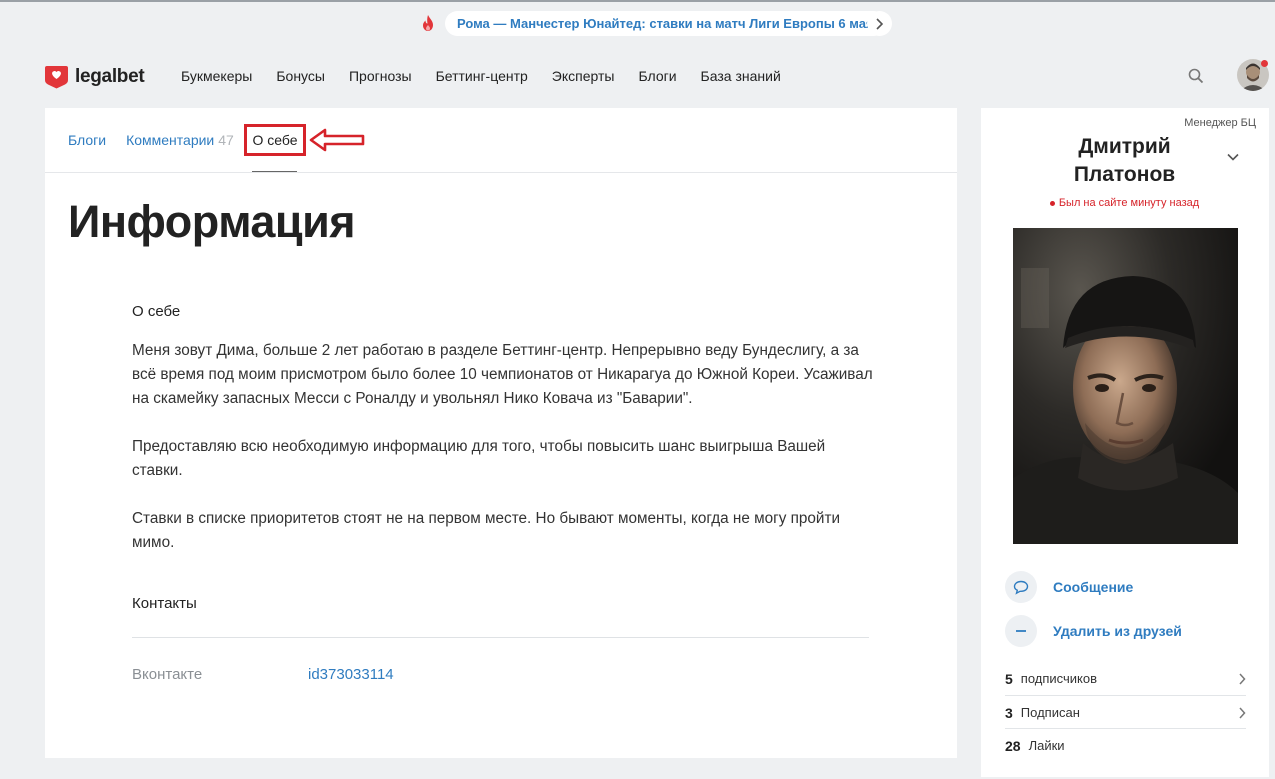 This screenshot has height=779, width=1275. I want to click on tabs-divider, so click(501, 172).